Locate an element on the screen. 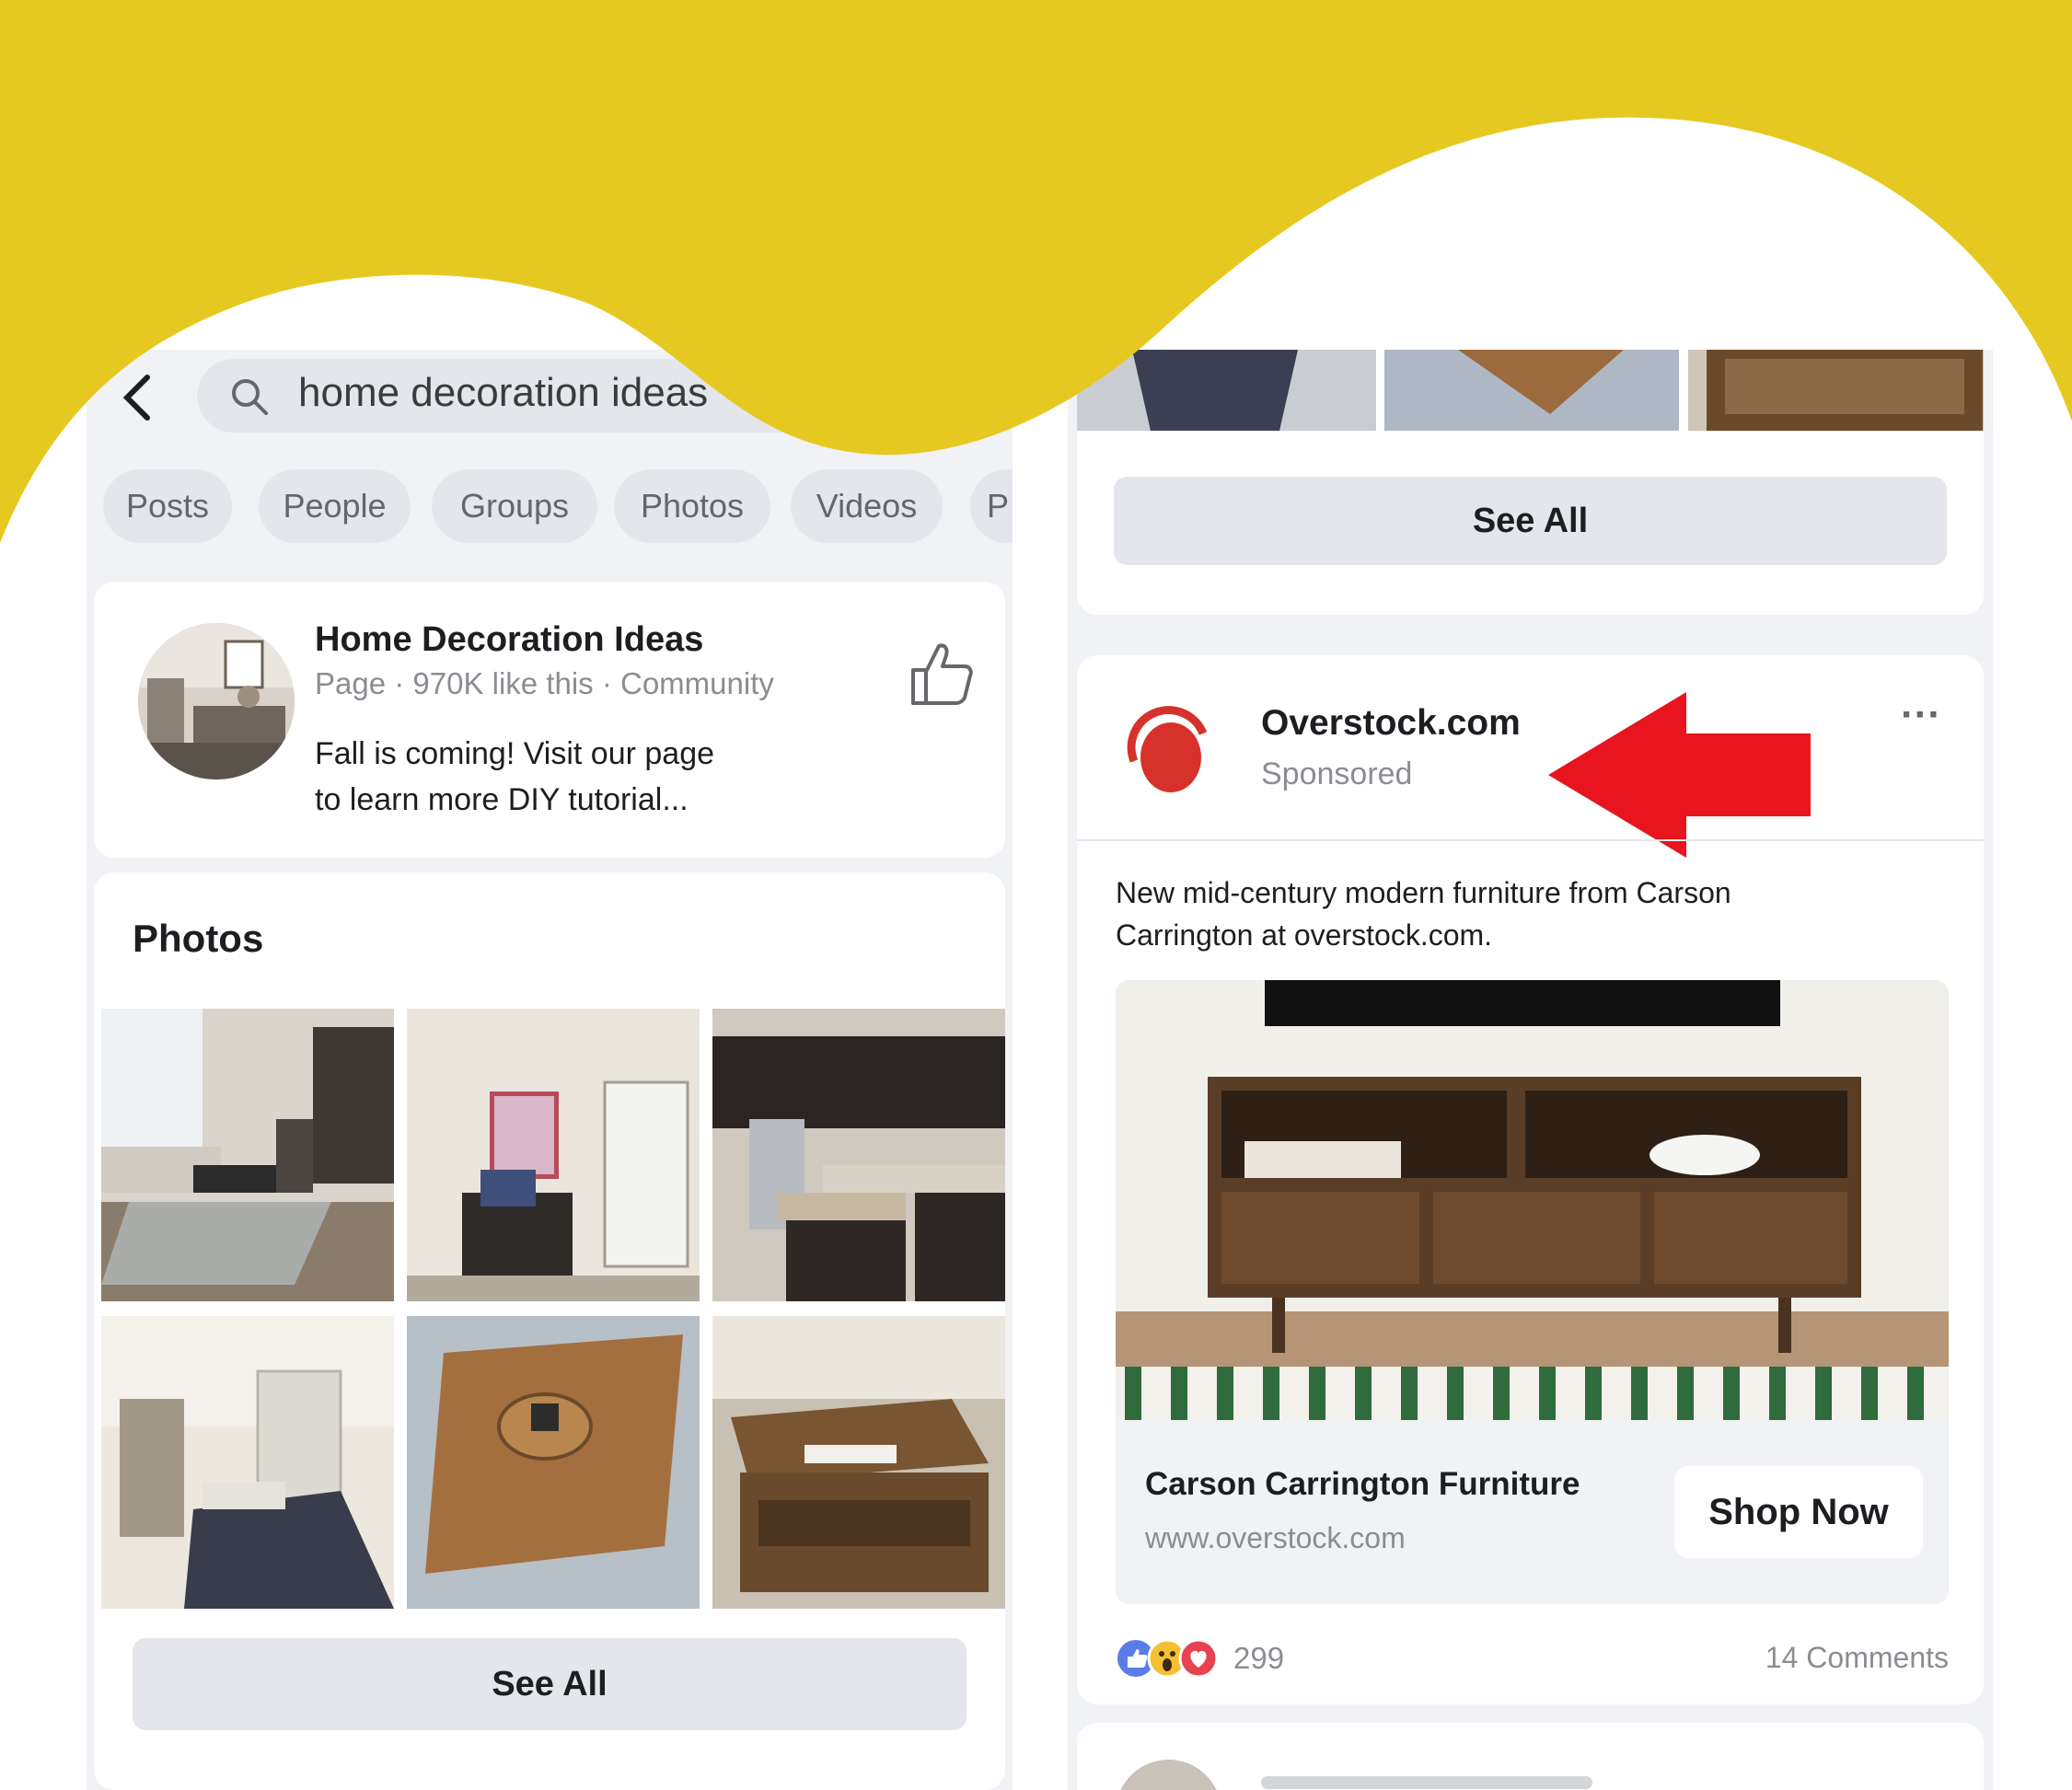 The image size is (2072, 1790). photos-see-all-button: See All is located at coordinates (550, 1684).